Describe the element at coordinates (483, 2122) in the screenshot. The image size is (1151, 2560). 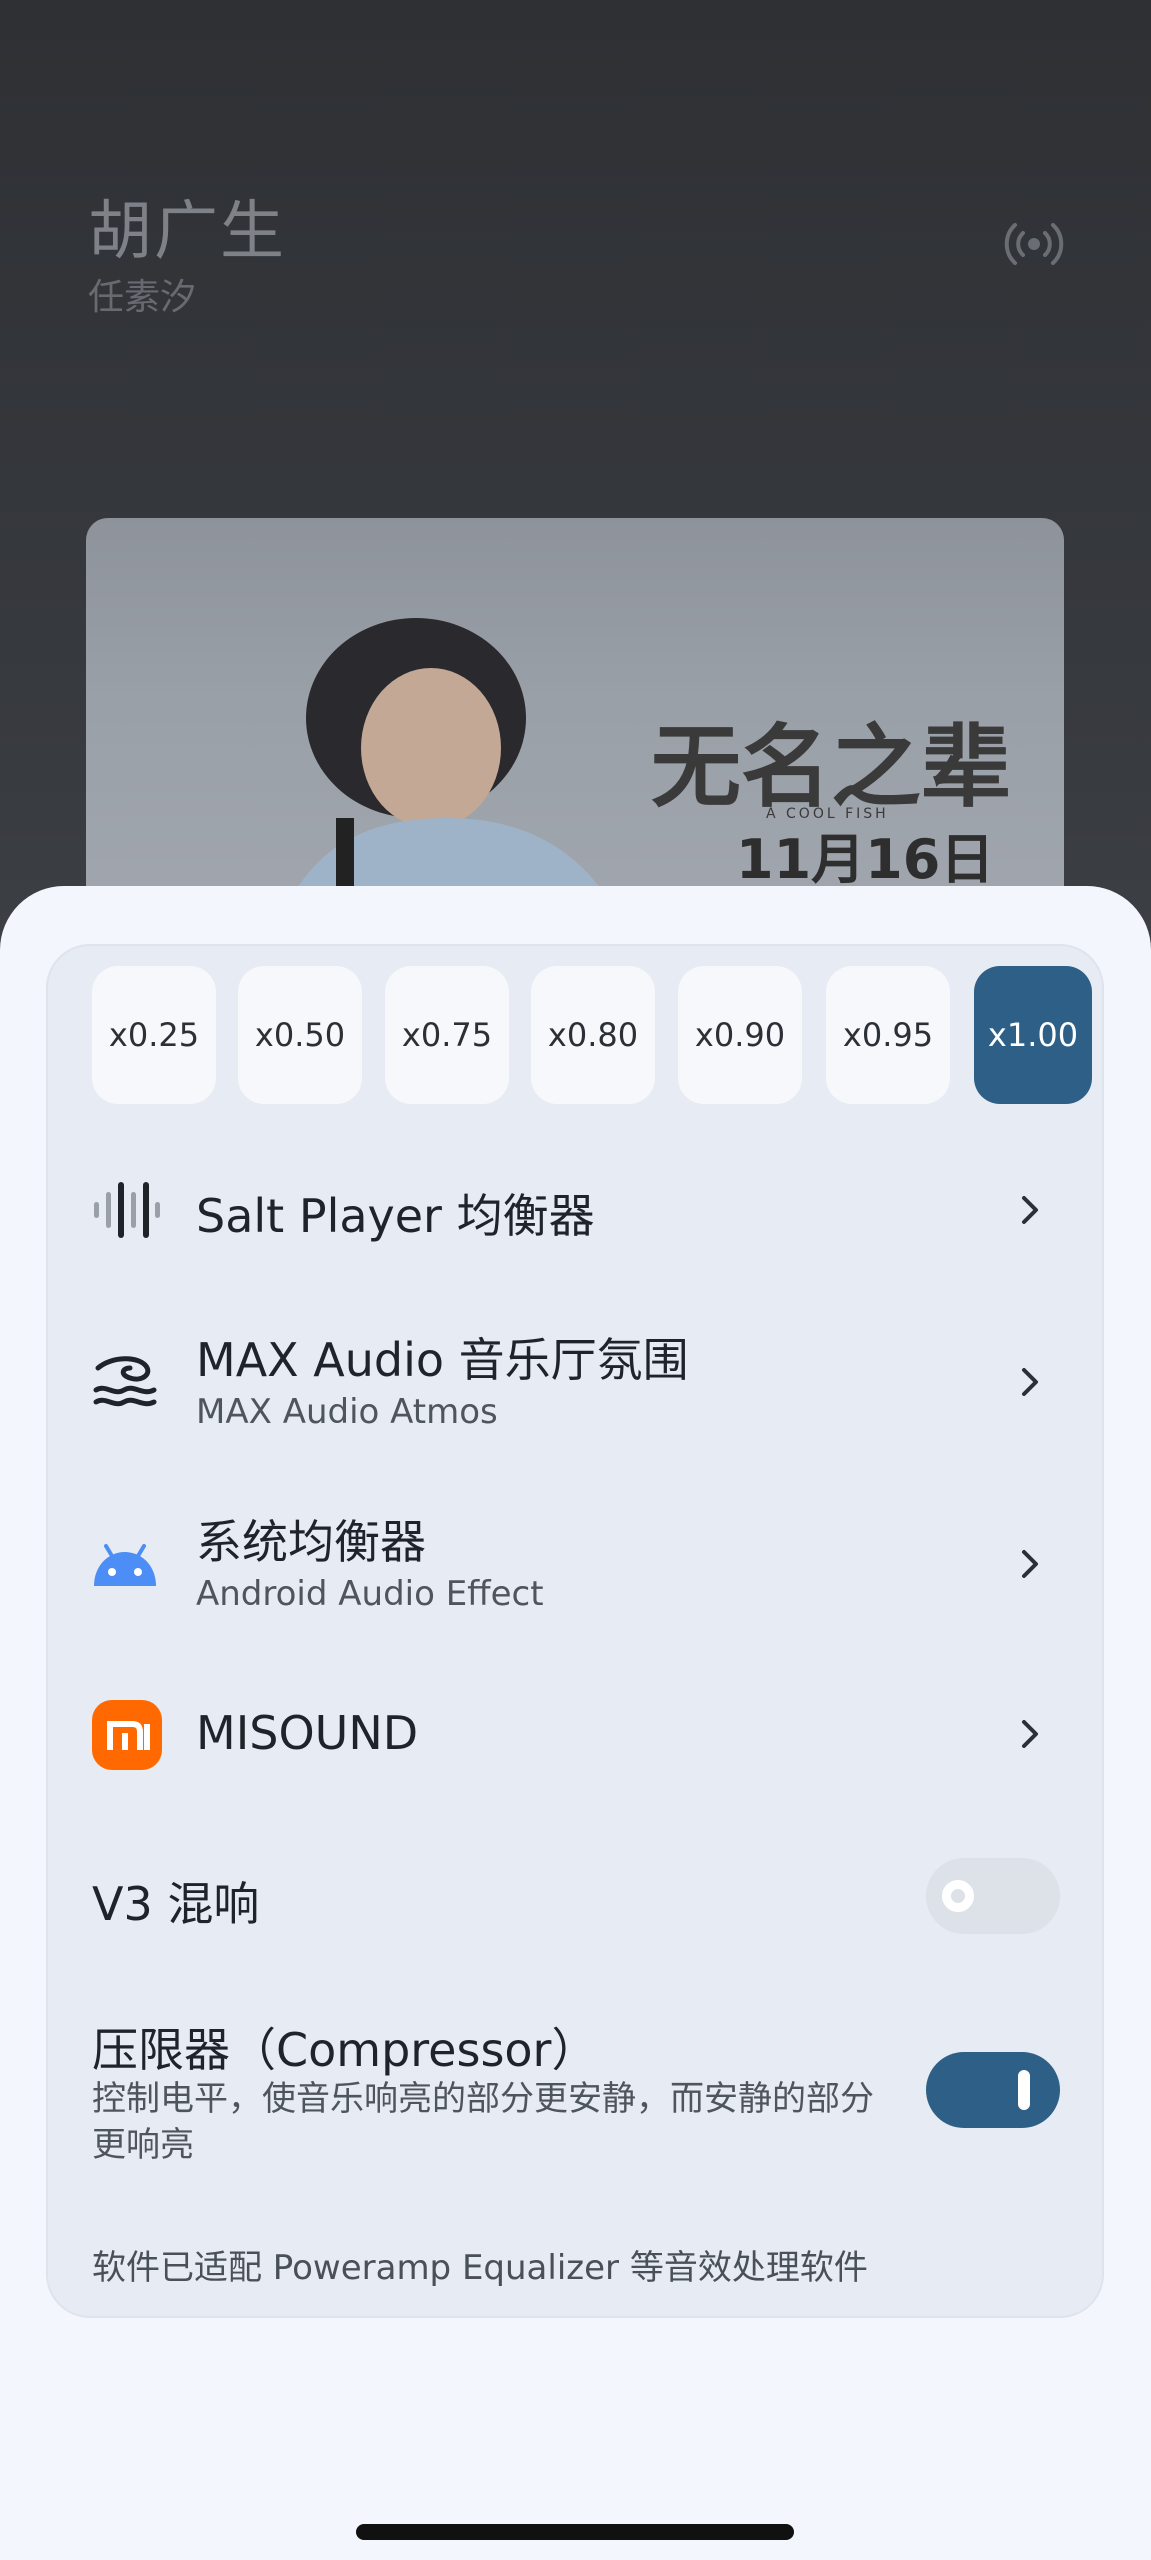
I see `compressor-description: 控制电平，使音乐响亮的部分更安静，而安静的部分更响亮` at that location.